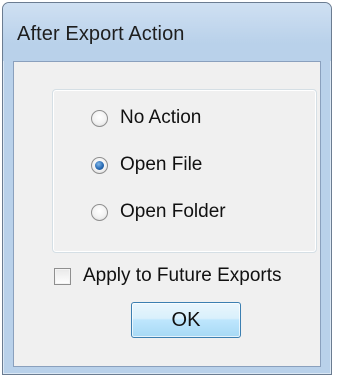 The height and width of the screenshot is (381, 342). Describe the element at coordinates (160, 118) in the screenshot. I see `radio-label-no-action: No Action` at that location.